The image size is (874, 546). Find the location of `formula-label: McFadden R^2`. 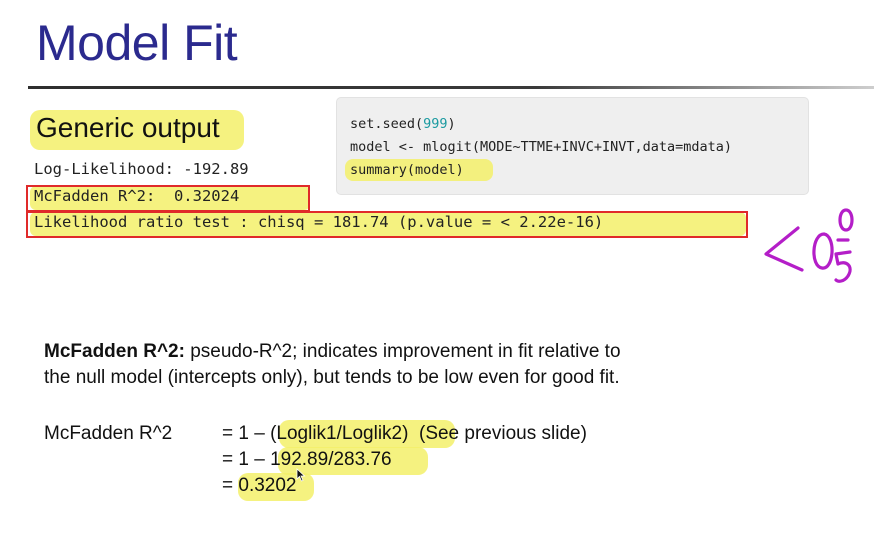

formula-label: McFadden R^2 is located at coordinates (108, 433).